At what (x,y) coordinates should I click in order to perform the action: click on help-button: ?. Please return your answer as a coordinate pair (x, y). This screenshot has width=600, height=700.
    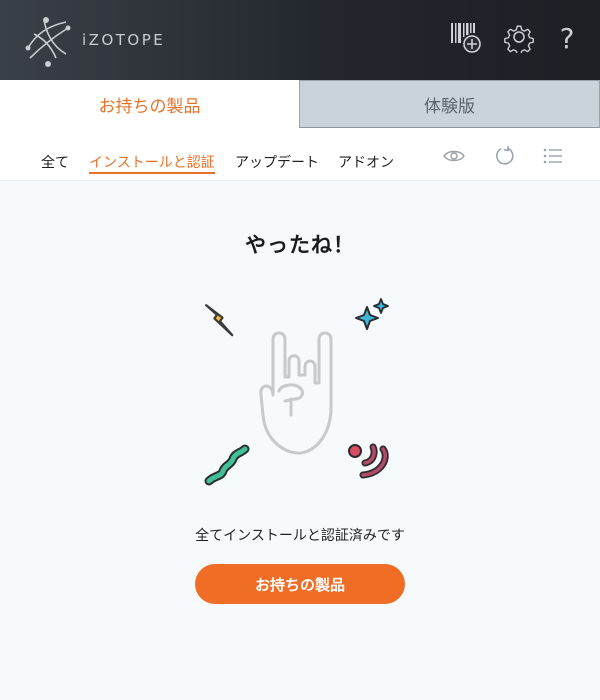
    Looking at the image, I should click on (567, 39).